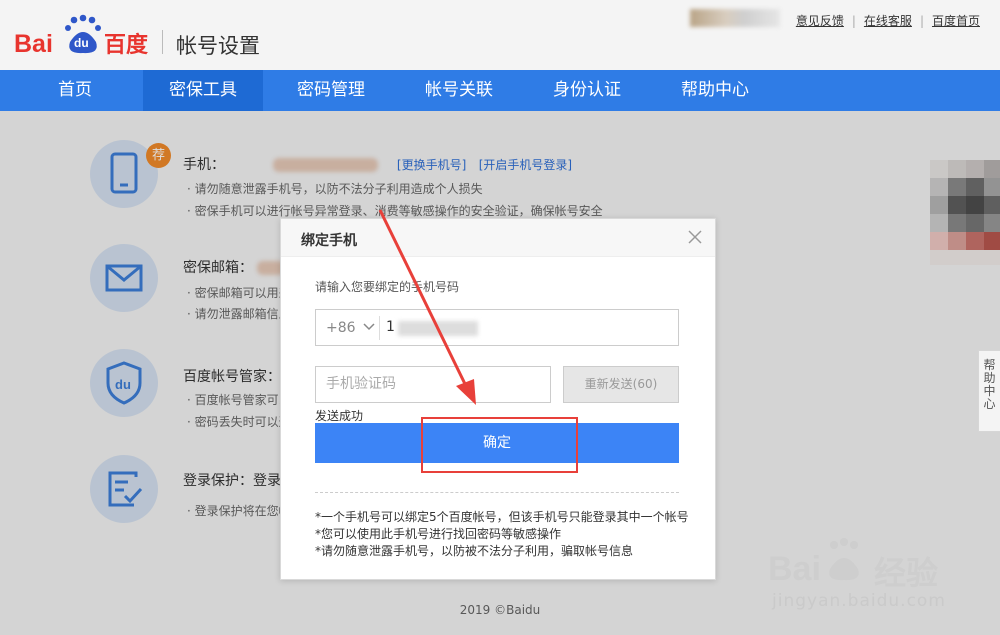 The image size is (1000, 635). Describe the element at coordinates (906, 573) in the screenshot. I see `watermark-brand: 经验` at that location.